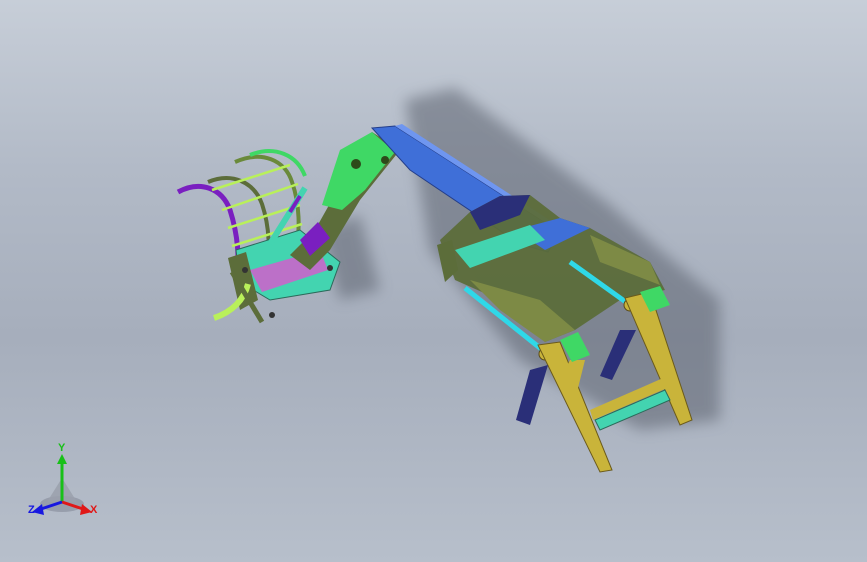 The width and height of the screenshot is (867, 562). Describe the element at coordinates (31, 510) in the screenshot. I see `triad-z-label: Z` at that location.